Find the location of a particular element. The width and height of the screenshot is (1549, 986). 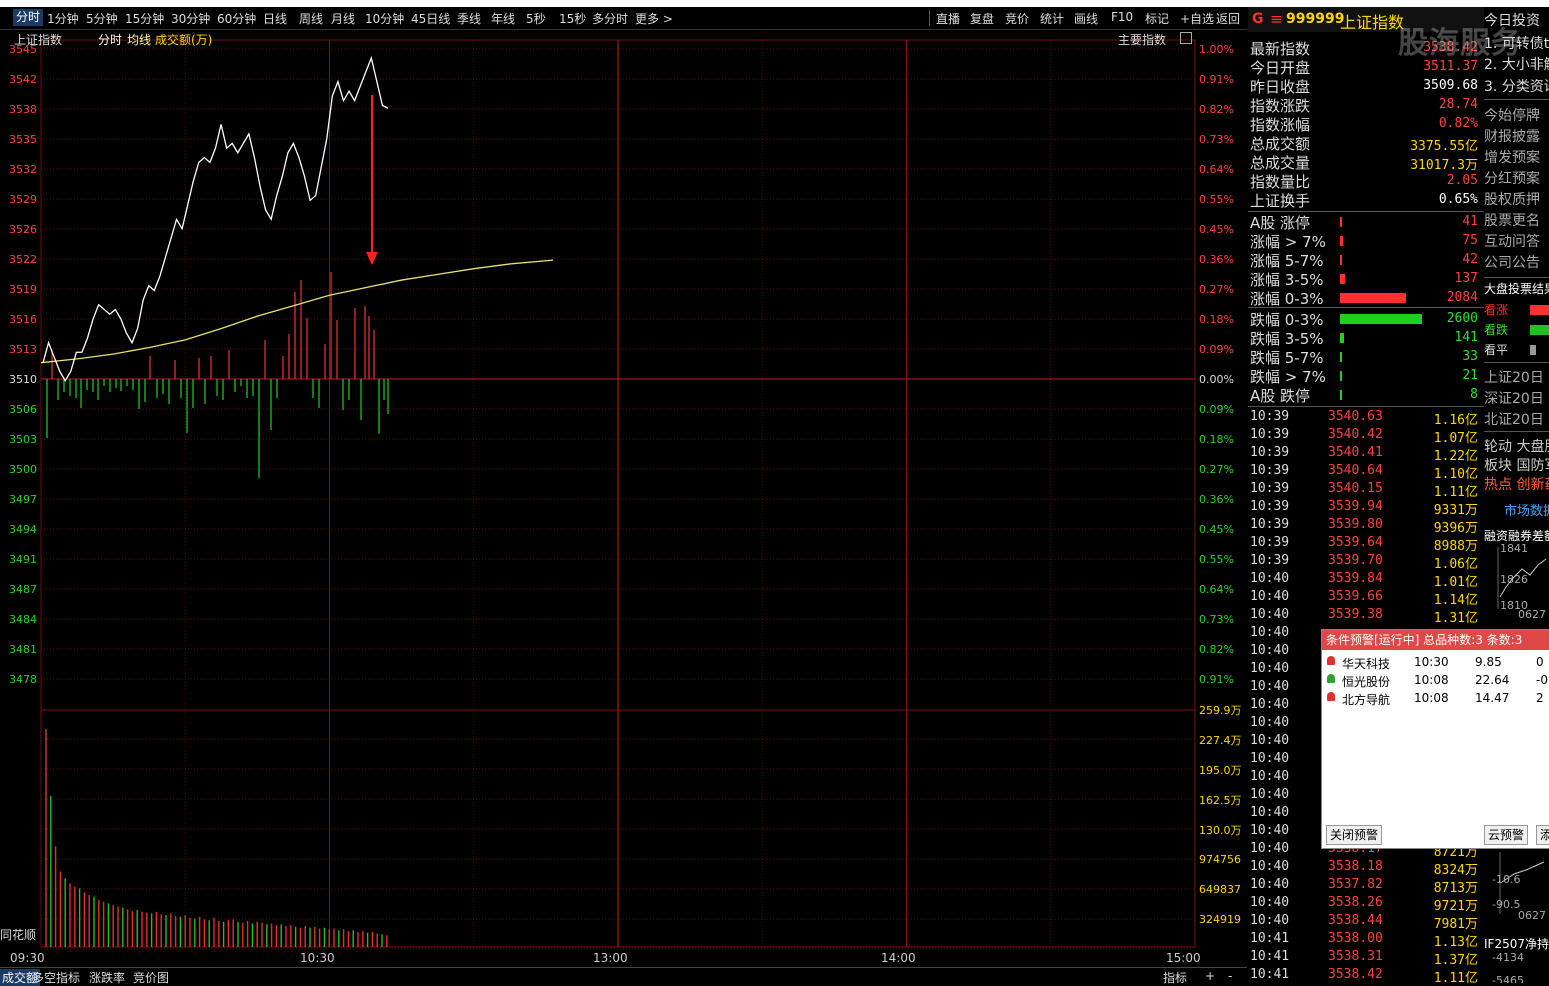

breadth-label: 跌幅 5-7% is located at coordinates (1287, 358).